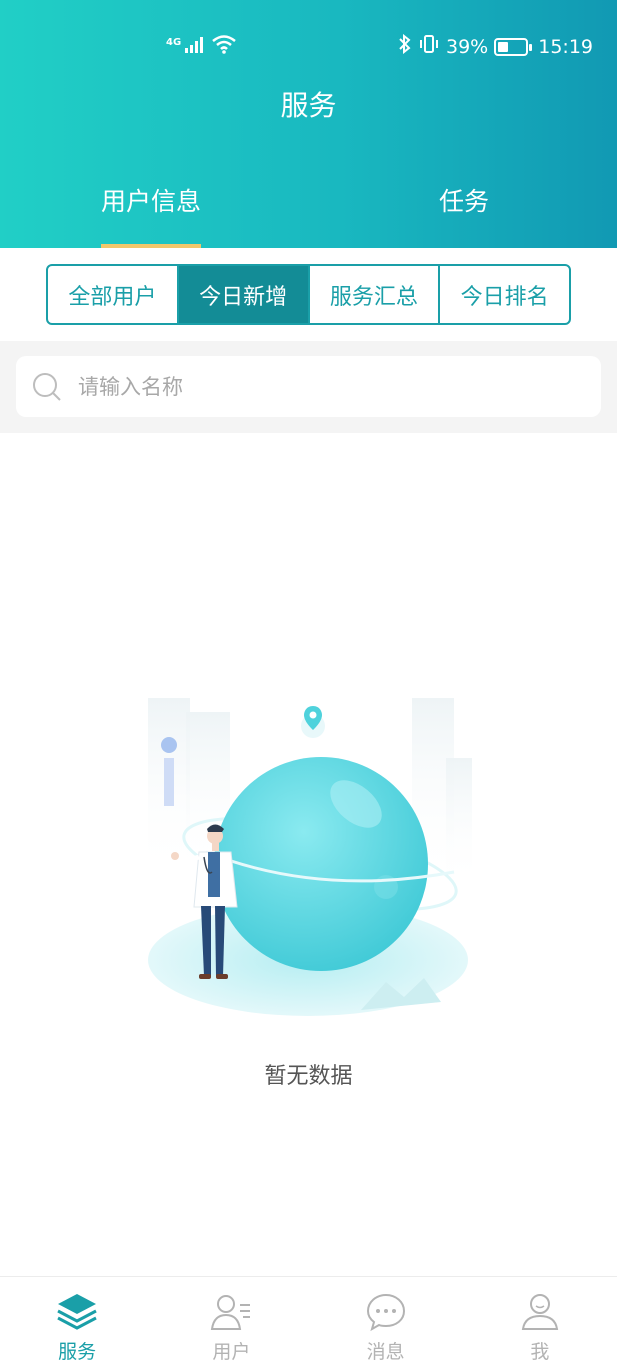 The width and height of the screenshot is (617, 1372). What do you see at coordinates (113, 294) in the screenshot?
I see `segment-all-users: 全部用户` at bounding box center [113, 294].